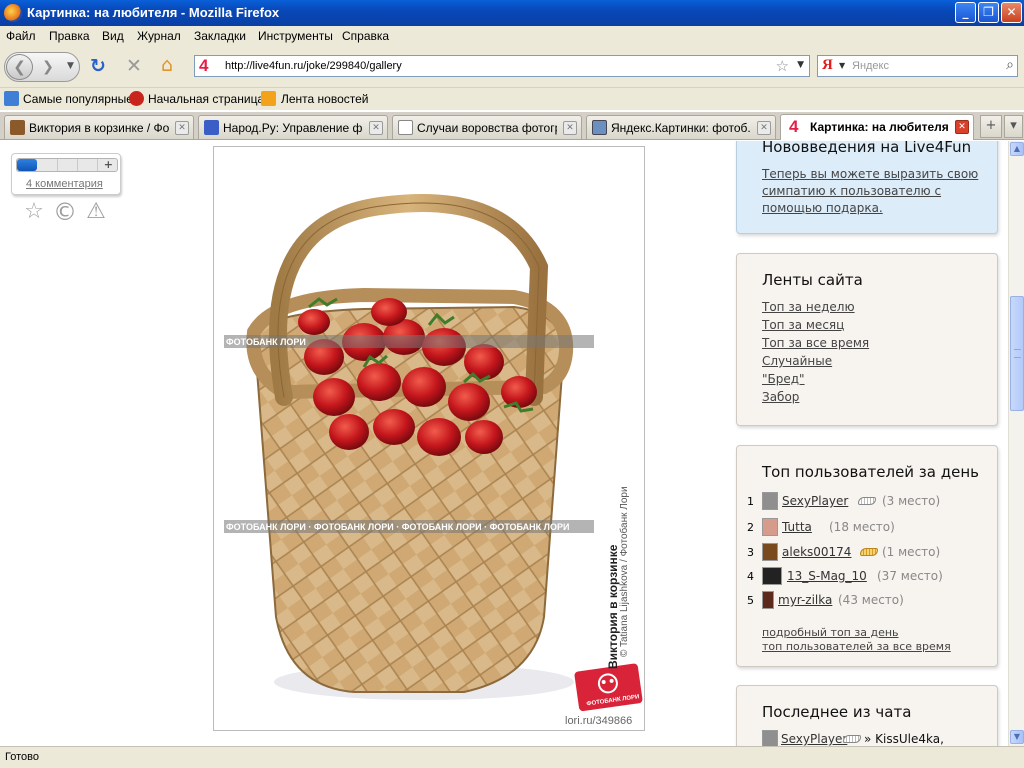 Image resolution: width=1024 pixels, height=768 pixels. What do you see at coordinates (99, 127) in the screenshot?
I see `tab-victoria: Виктория в корзинке / Фо... ✕` at bounding box center [99, 127].